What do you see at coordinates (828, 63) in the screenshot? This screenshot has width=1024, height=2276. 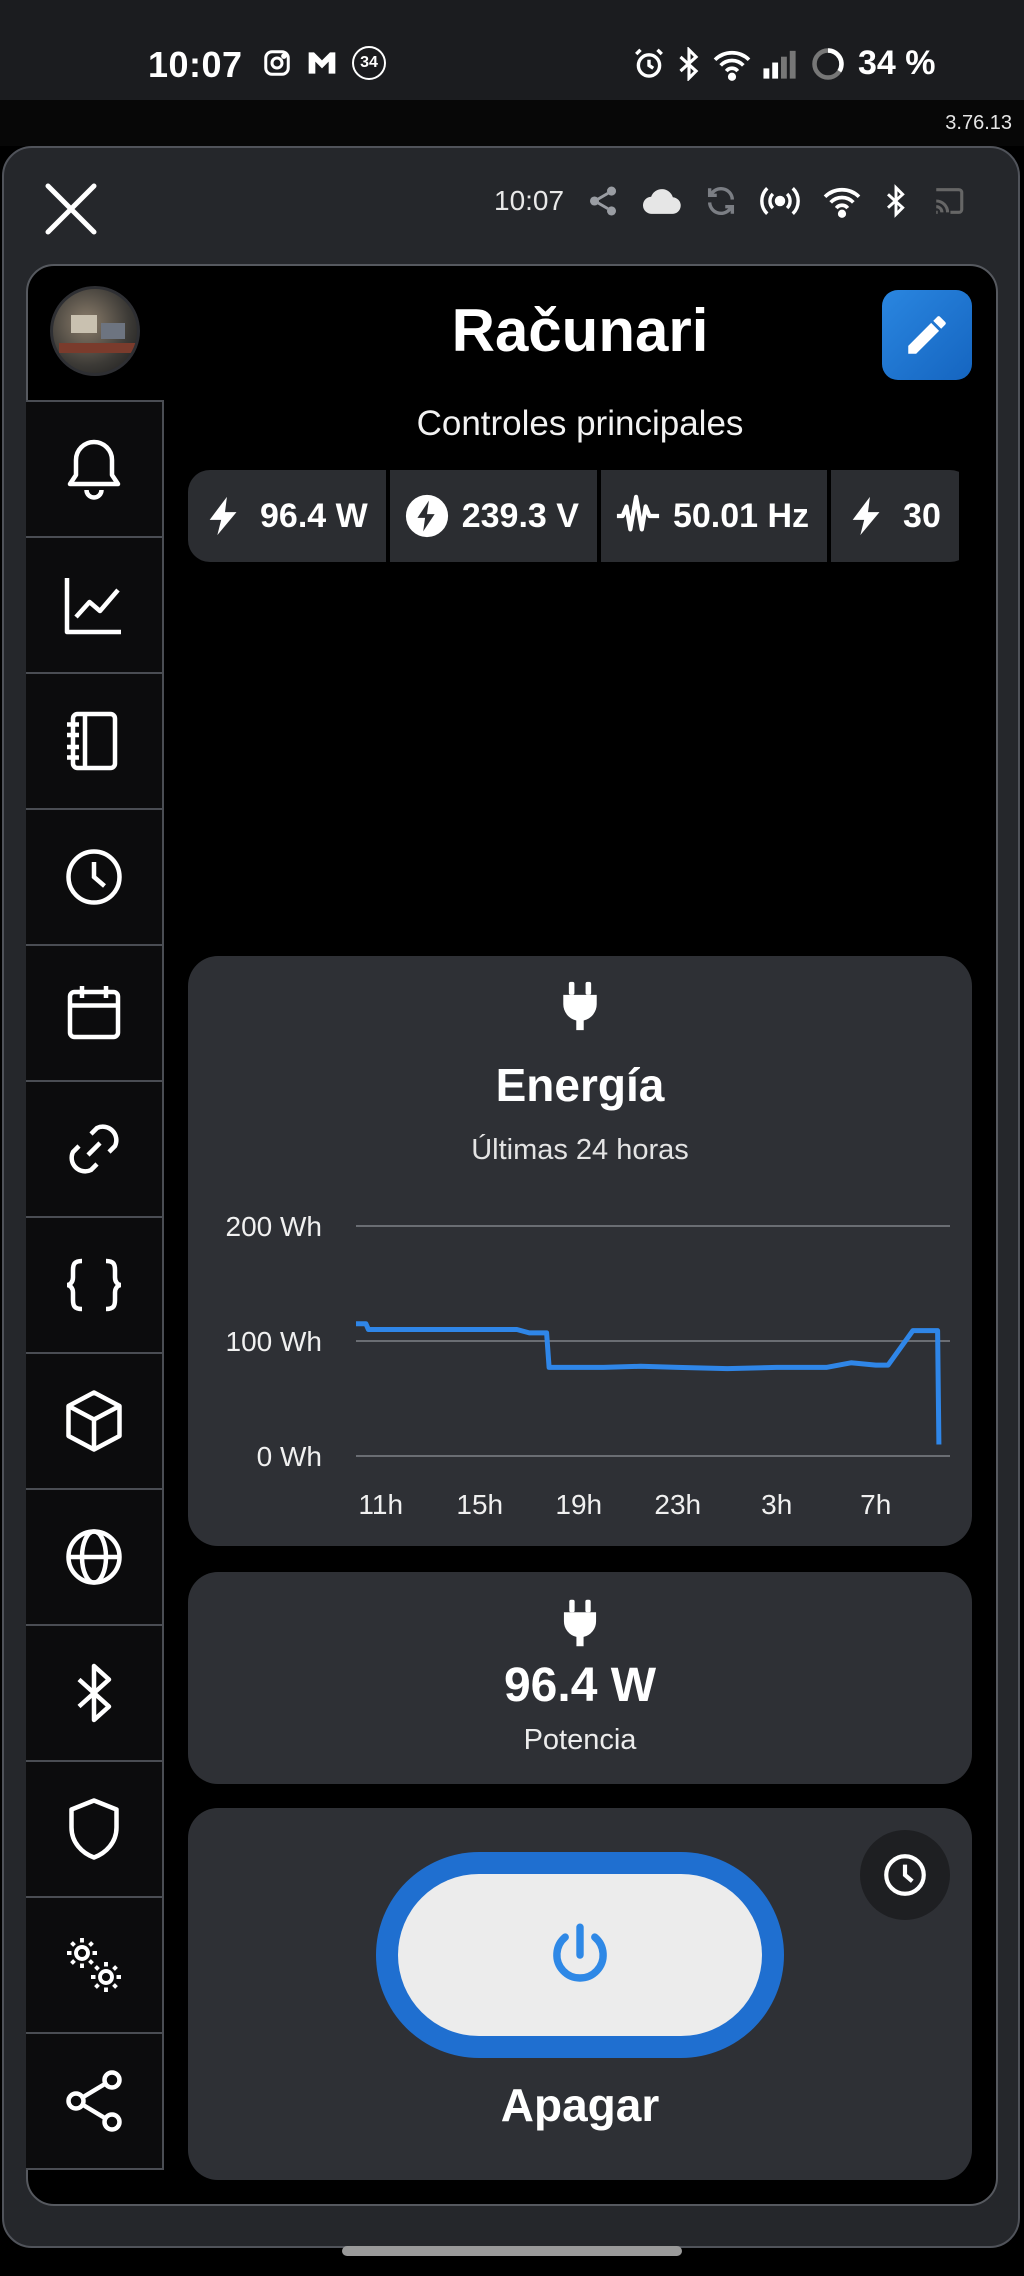 I see `battery-ring-icon` at bounding box center [828, 63].